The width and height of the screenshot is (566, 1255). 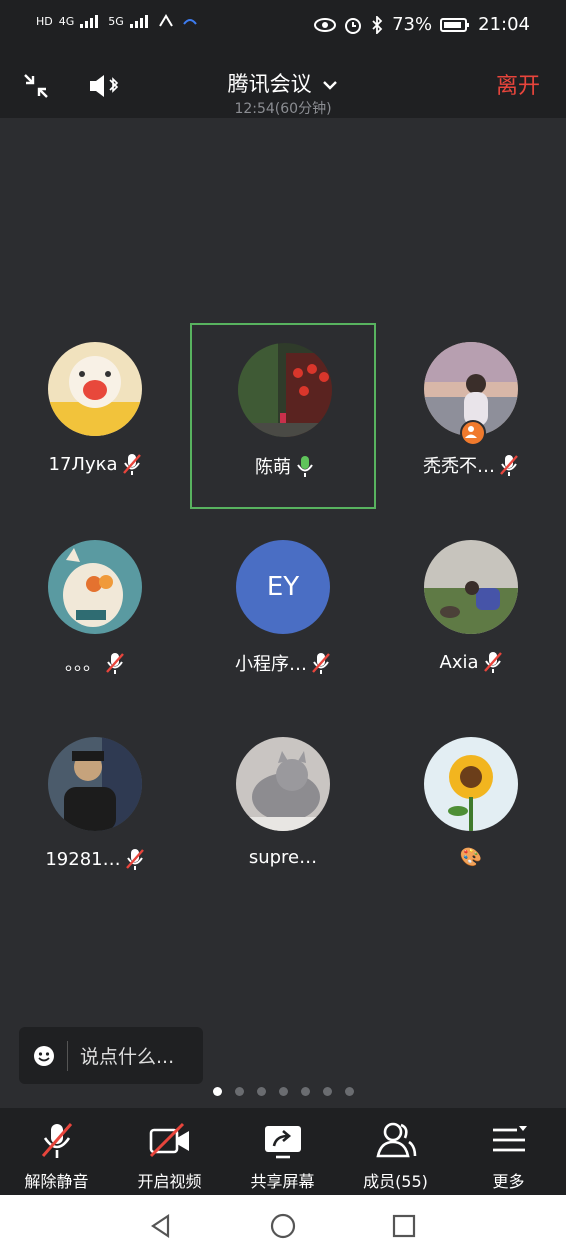 I want to click on alarm-icon, so click(x=353, y=25).